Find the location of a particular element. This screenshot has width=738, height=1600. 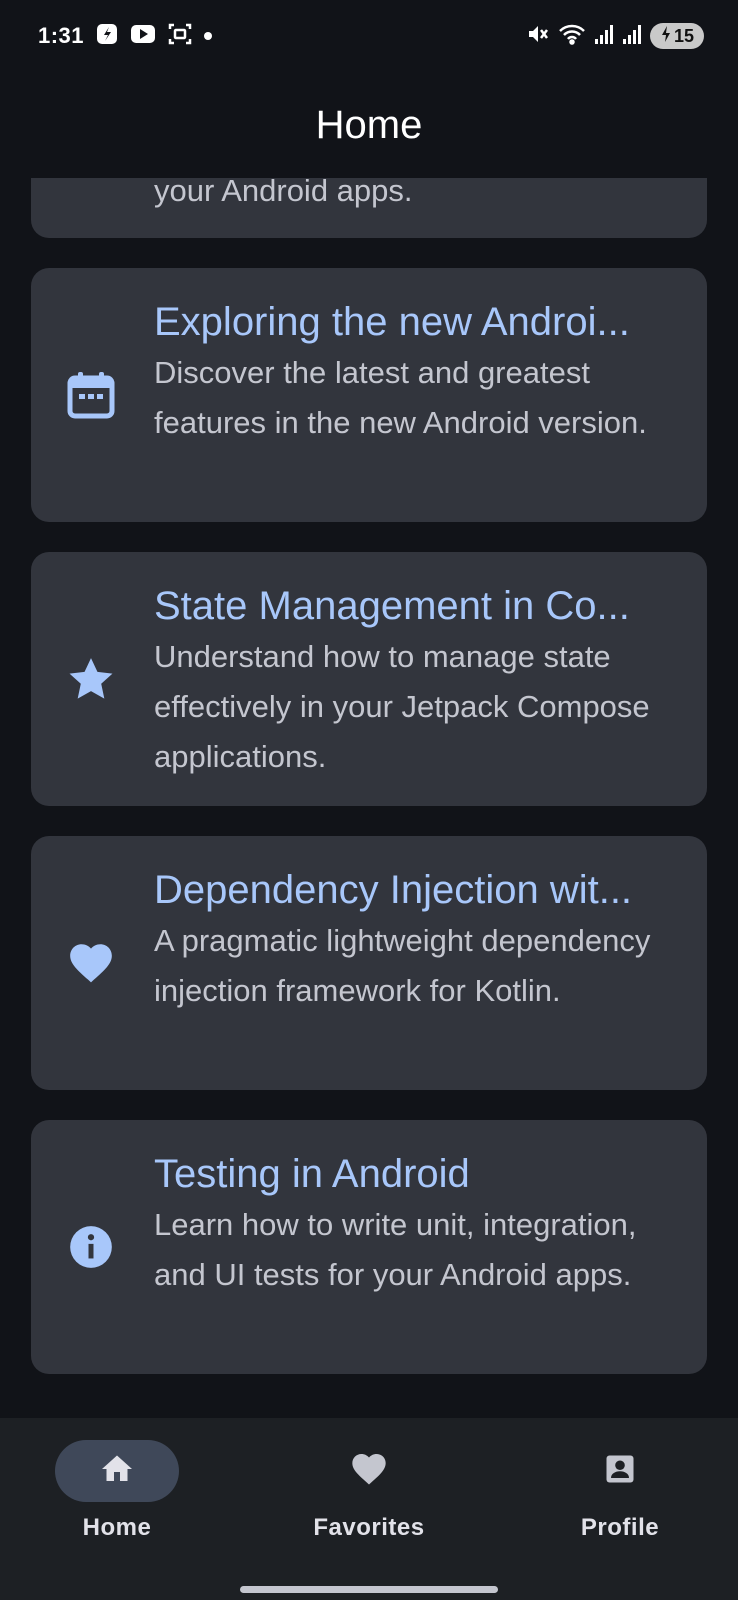

nav-label: Favorites is located at coordinates (369, 1527).